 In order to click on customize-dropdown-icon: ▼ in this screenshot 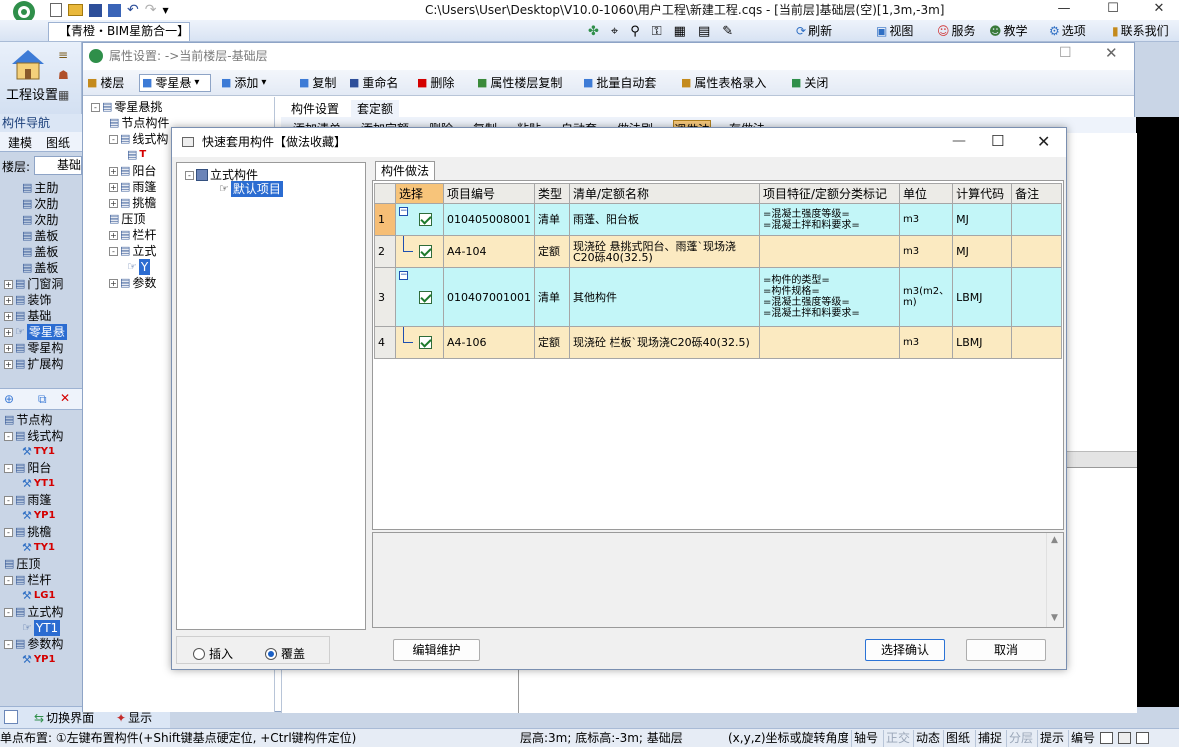, I will do `click(165, 10)`.